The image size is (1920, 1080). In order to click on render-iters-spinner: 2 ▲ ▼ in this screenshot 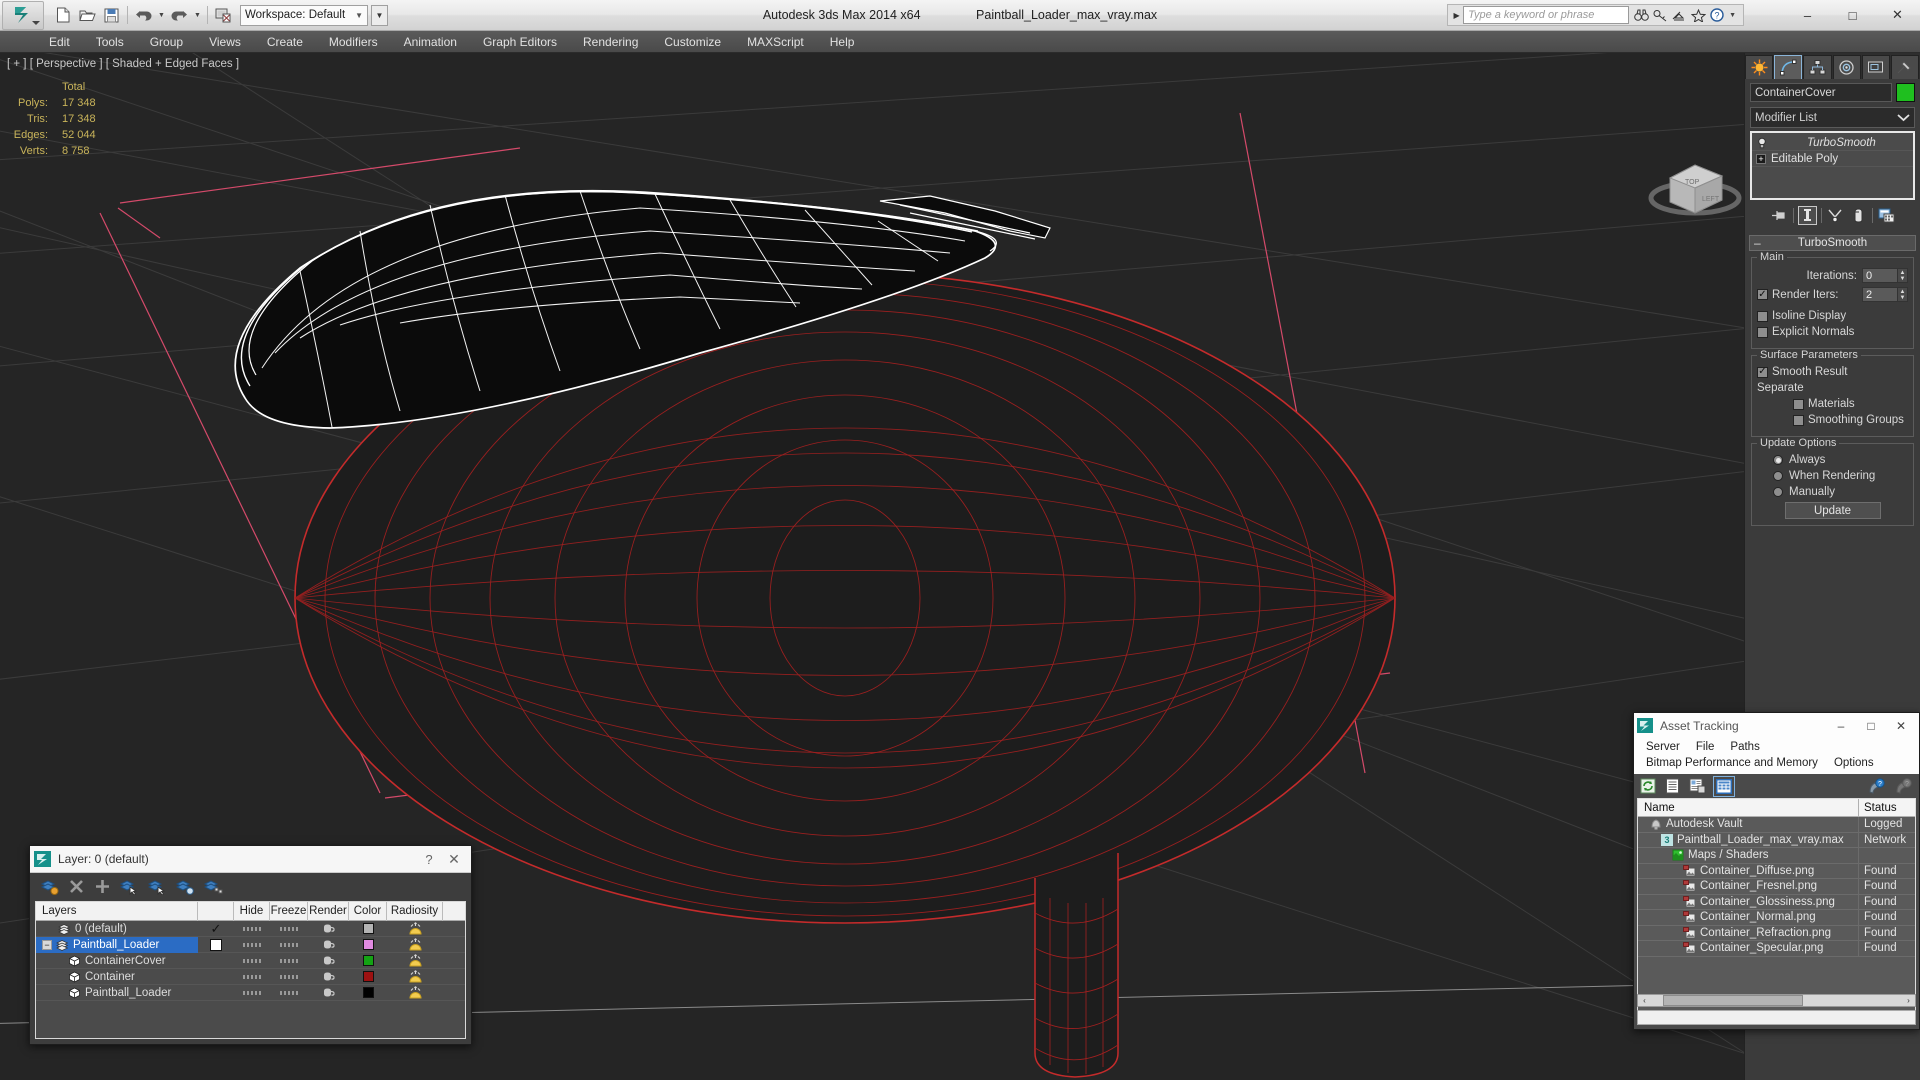, I will do `click(1885, 294)`.